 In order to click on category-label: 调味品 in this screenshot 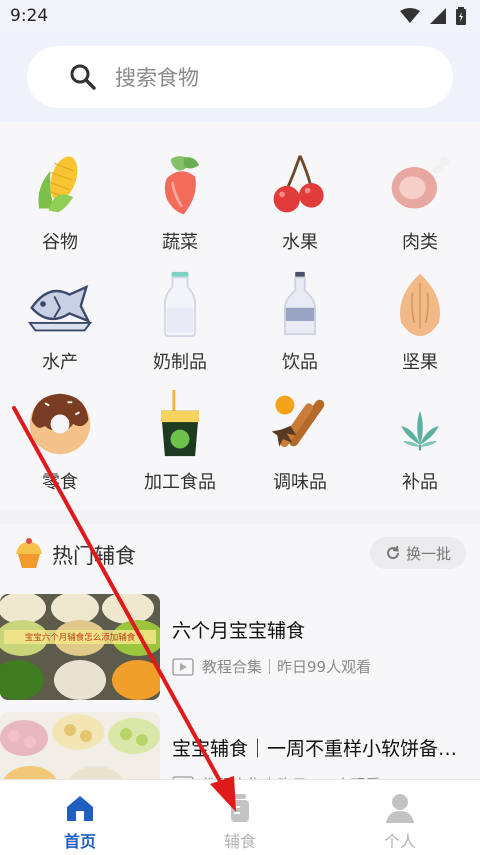, I will do `click(300, 482)`.